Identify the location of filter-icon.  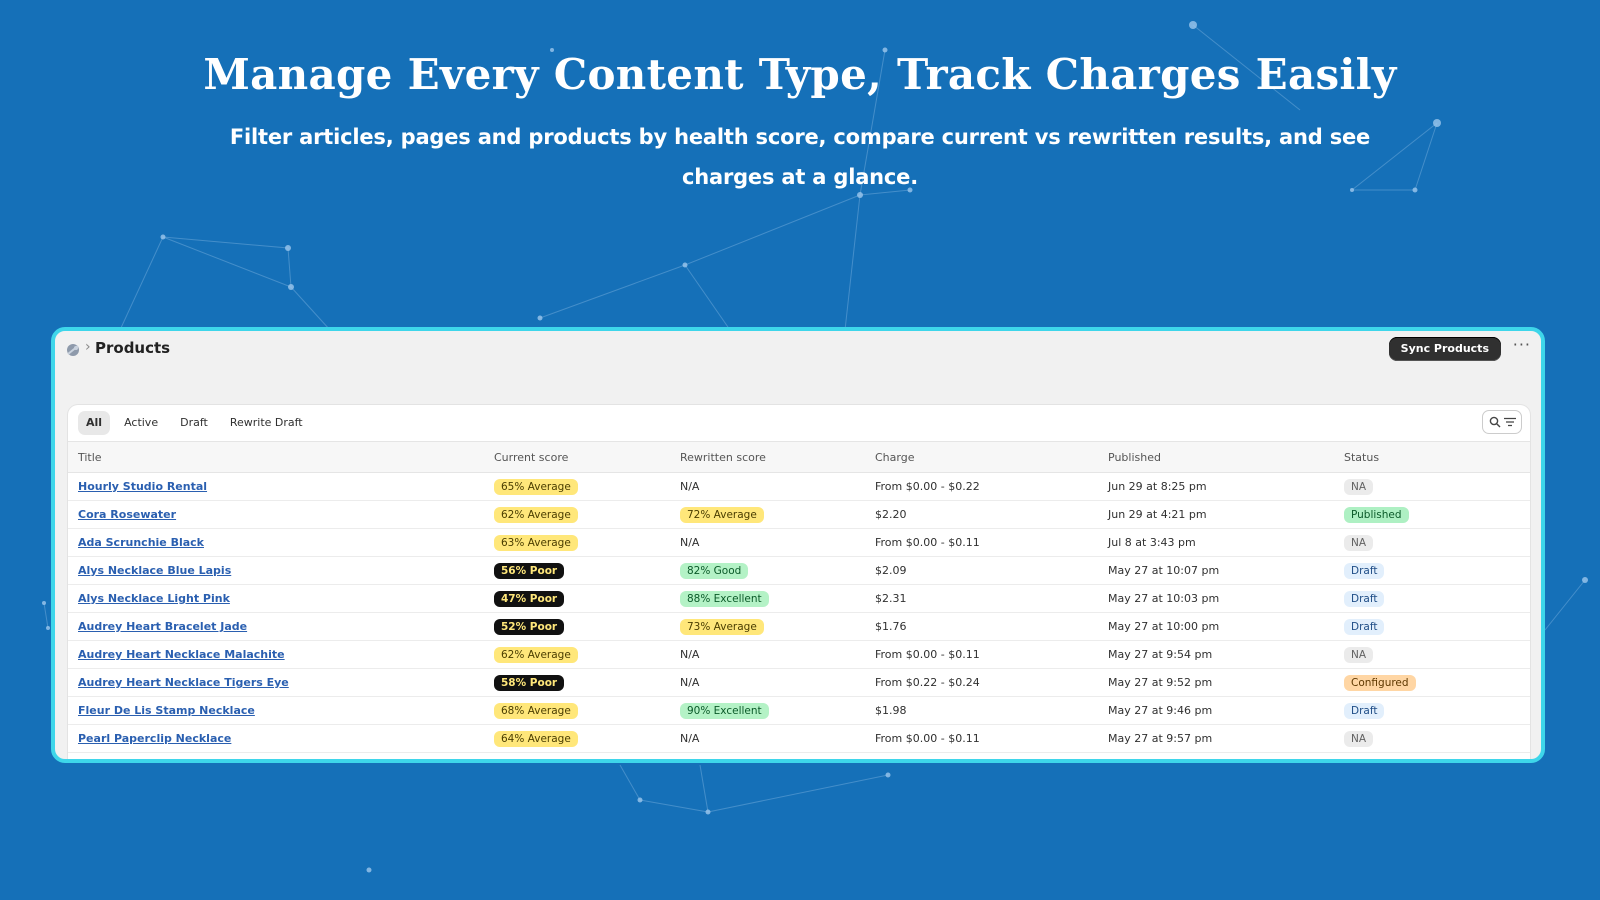
(1509, 422).